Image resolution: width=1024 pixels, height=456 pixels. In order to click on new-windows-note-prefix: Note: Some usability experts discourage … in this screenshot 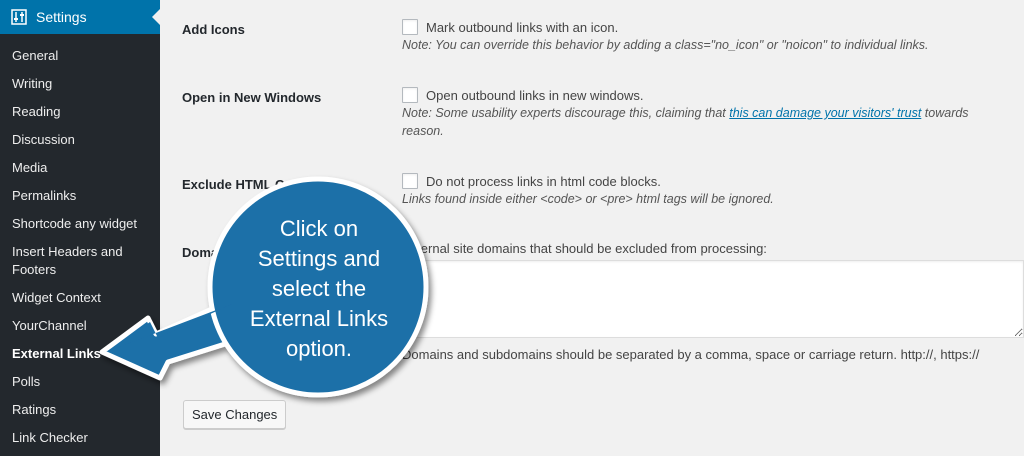, I will do `click(566, 113)`.